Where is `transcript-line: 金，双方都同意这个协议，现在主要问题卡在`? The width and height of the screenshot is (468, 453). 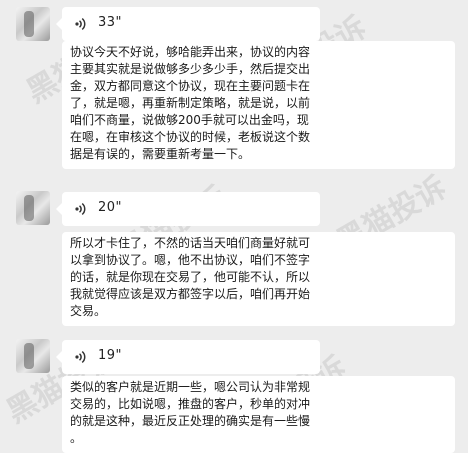 transcript-line: 金，双方都同意这个协议，现在主要问题卡在 is located at coordinates (190, 86).